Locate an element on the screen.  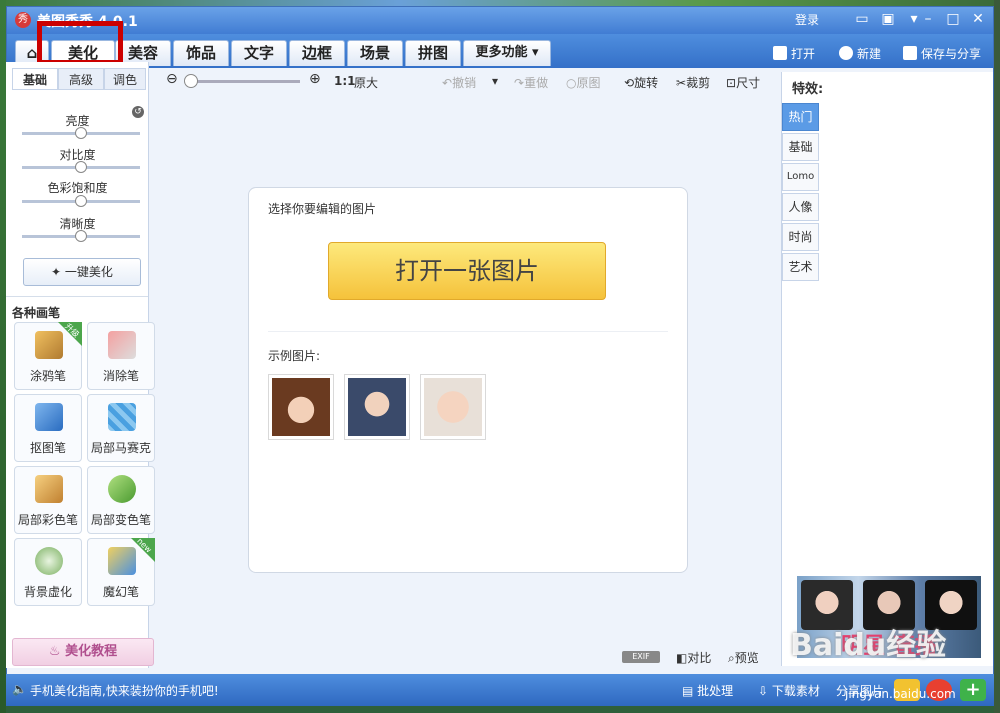
cutout-pen-icon is located at coordinates (49, 417).